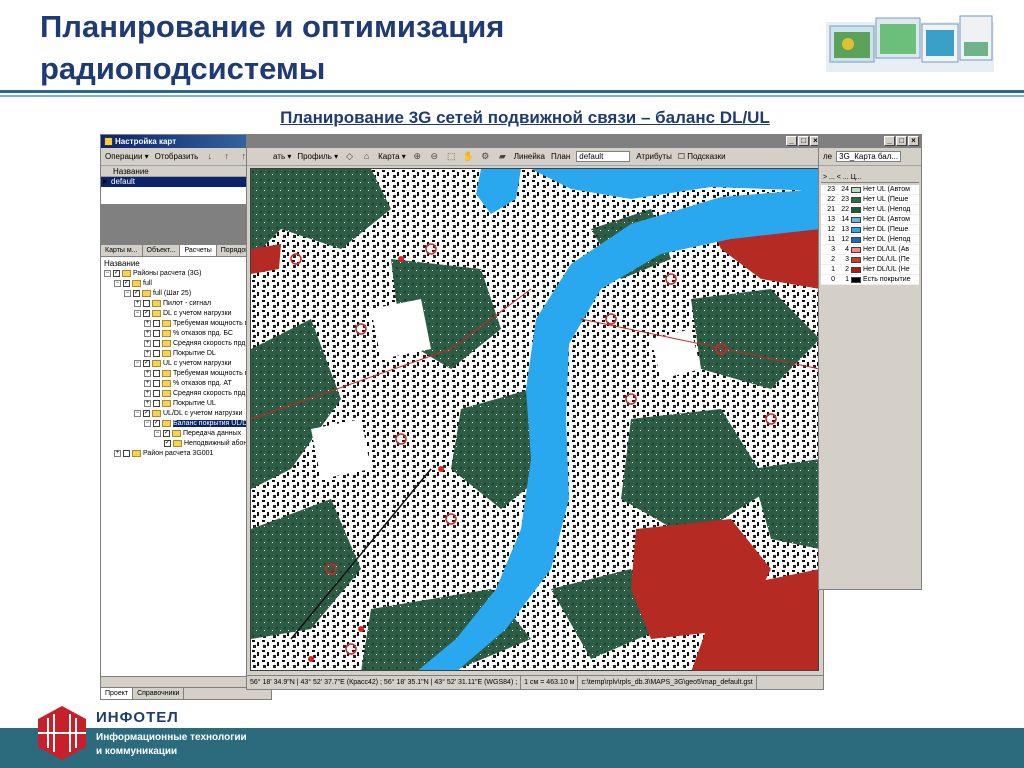 The image size is (1024, 768). I want to click on legend-row: 1 2 Нет DL/UL (Не, so click(870, 270).